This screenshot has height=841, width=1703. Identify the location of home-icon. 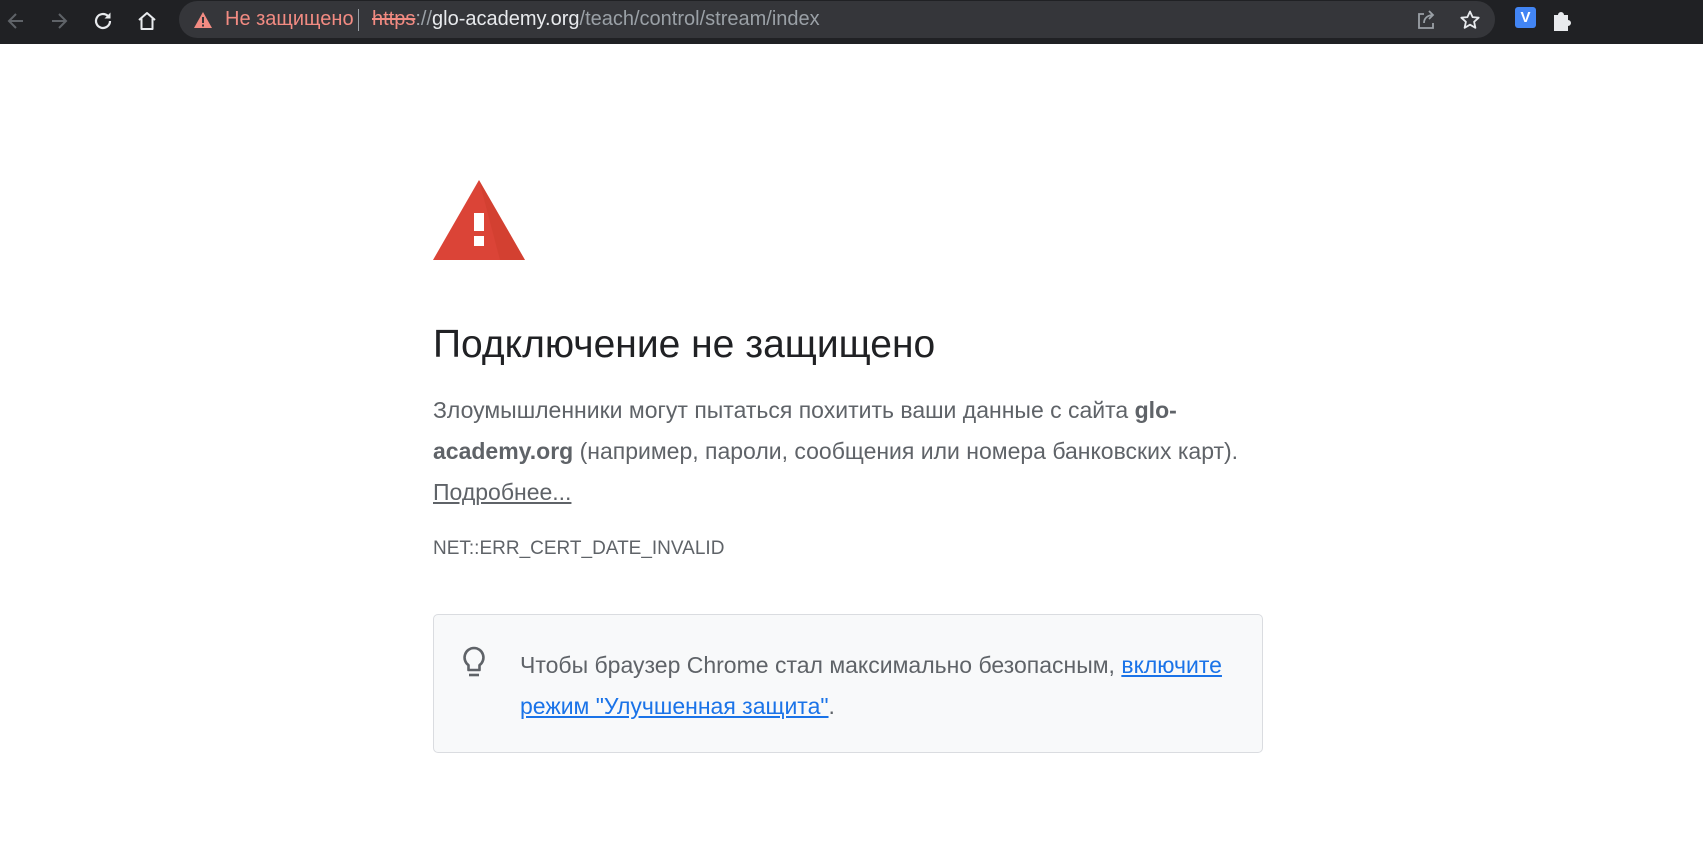
(147, 21).